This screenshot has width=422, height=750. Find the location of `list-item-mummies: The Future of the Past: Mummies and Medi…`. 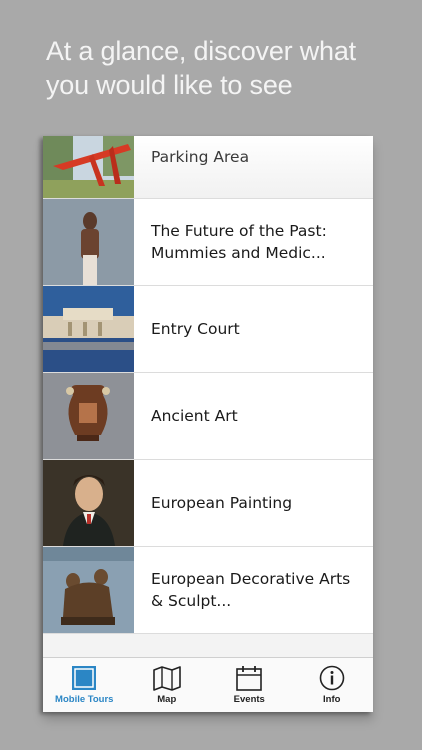

list-item-mummies: The Future of the Past: Mummies and Medi… is located at coordinates (208, 242).